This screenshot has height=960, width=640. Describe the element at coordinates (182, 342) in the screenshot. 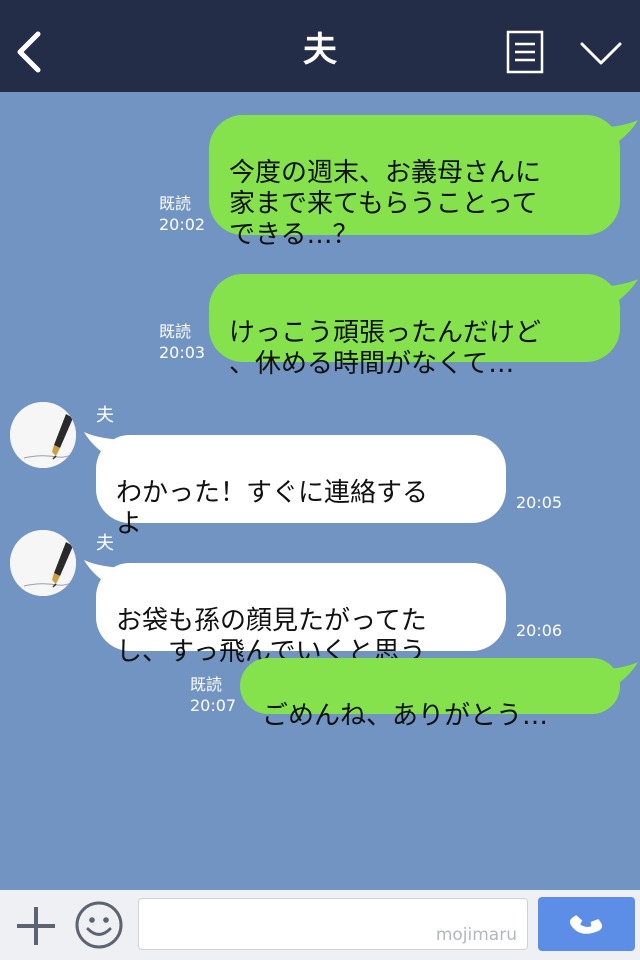

I see `message-meta: 既読 20:03` at that location.